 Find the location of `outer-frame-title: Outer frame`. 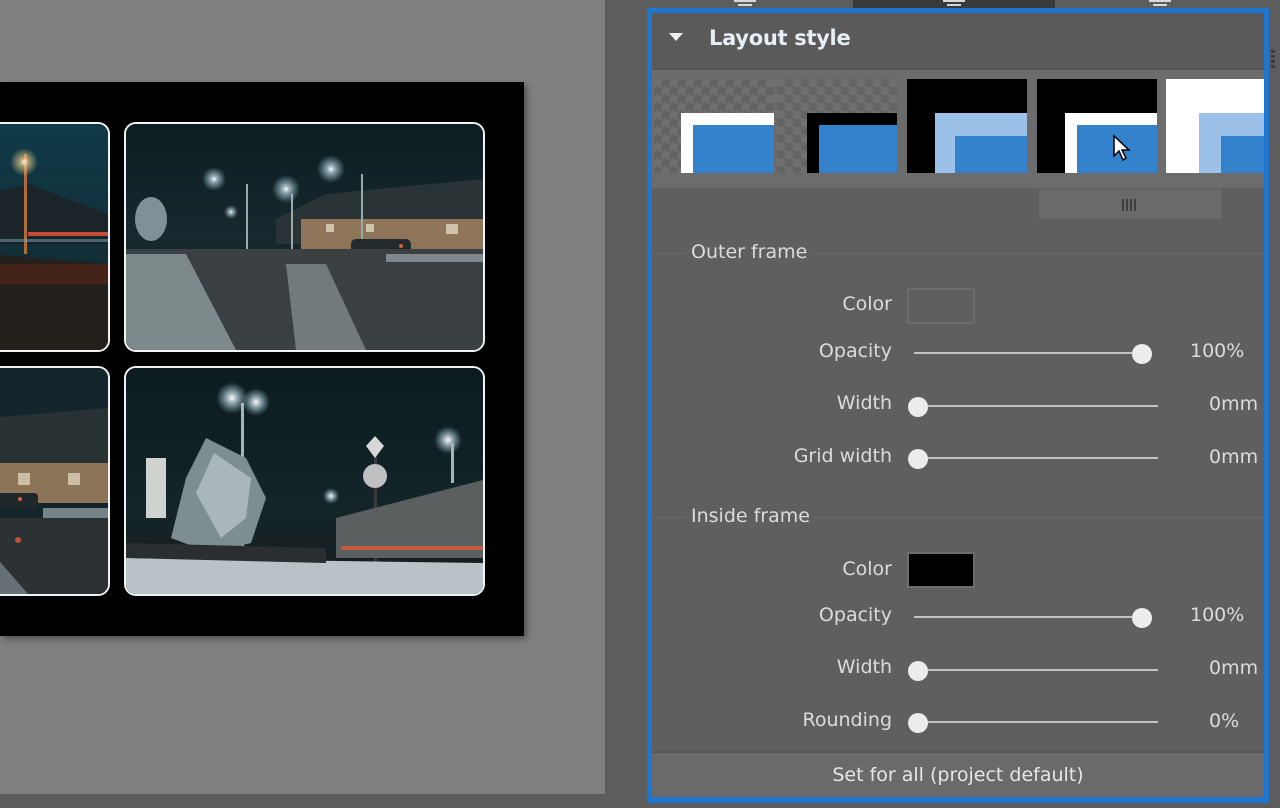

outer-frame-title: Outer frame is located at coordinates (749, 252).